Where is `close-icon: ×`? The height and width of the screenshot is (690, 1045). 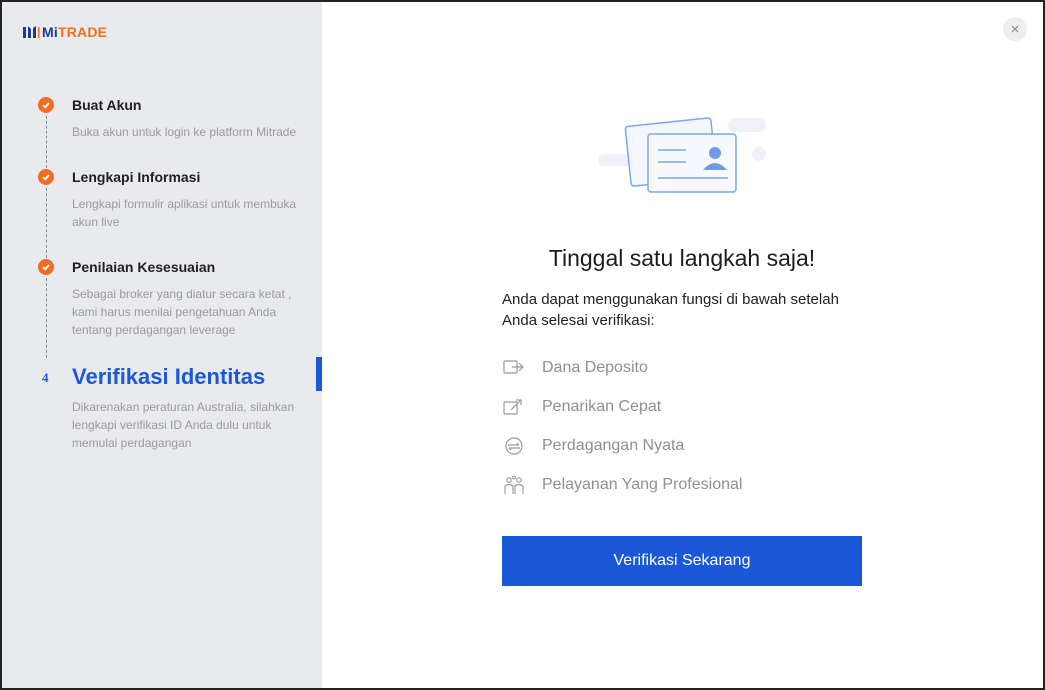 close-icon: × is located at coordinates (1015, 29).